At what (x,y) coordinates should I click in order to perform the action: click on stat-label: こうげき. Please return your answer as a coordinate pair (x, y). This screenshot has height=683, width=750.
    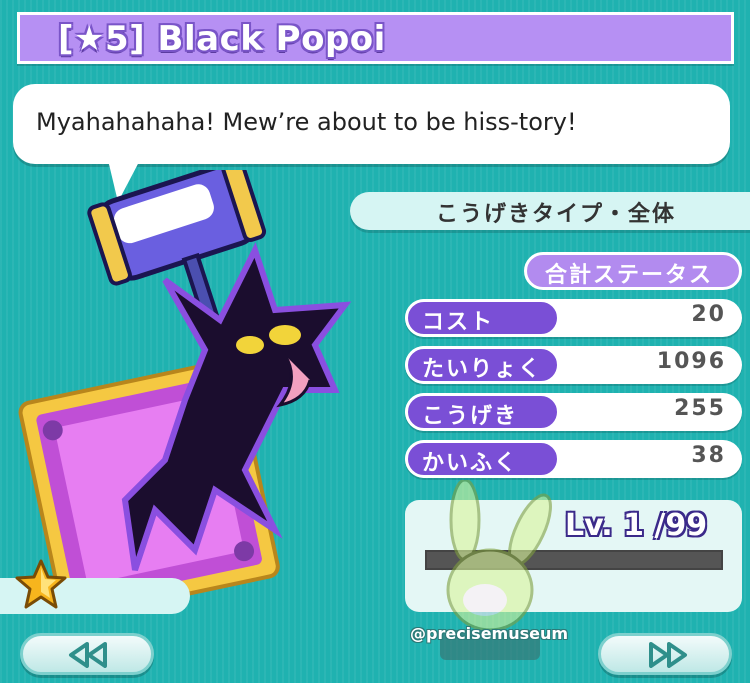
    Looking at the image, I should click on (470, 416).